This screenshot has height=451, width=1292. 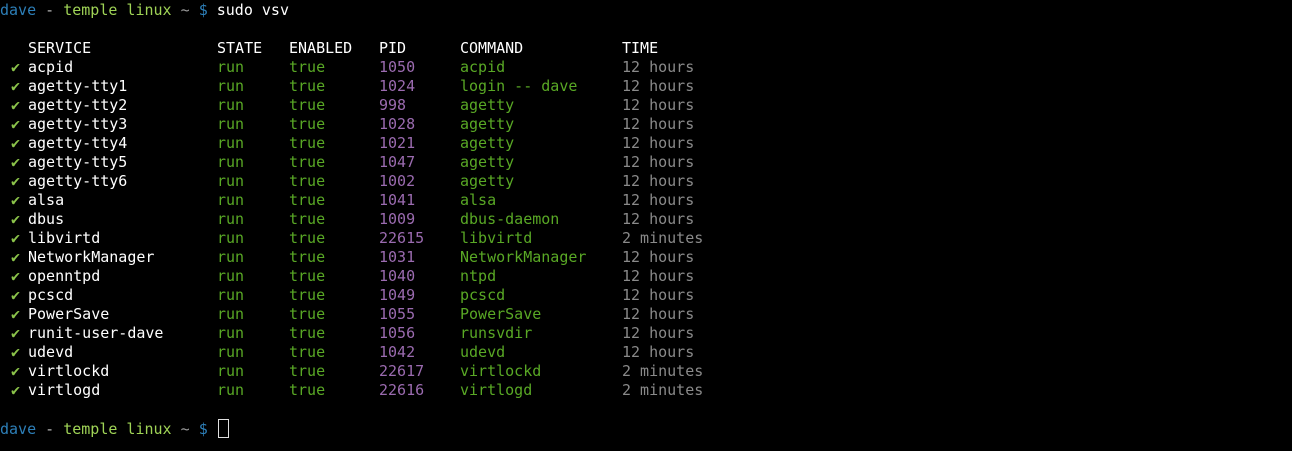 I want to click on header-command: COMMAND, so click(x=492, y=48).